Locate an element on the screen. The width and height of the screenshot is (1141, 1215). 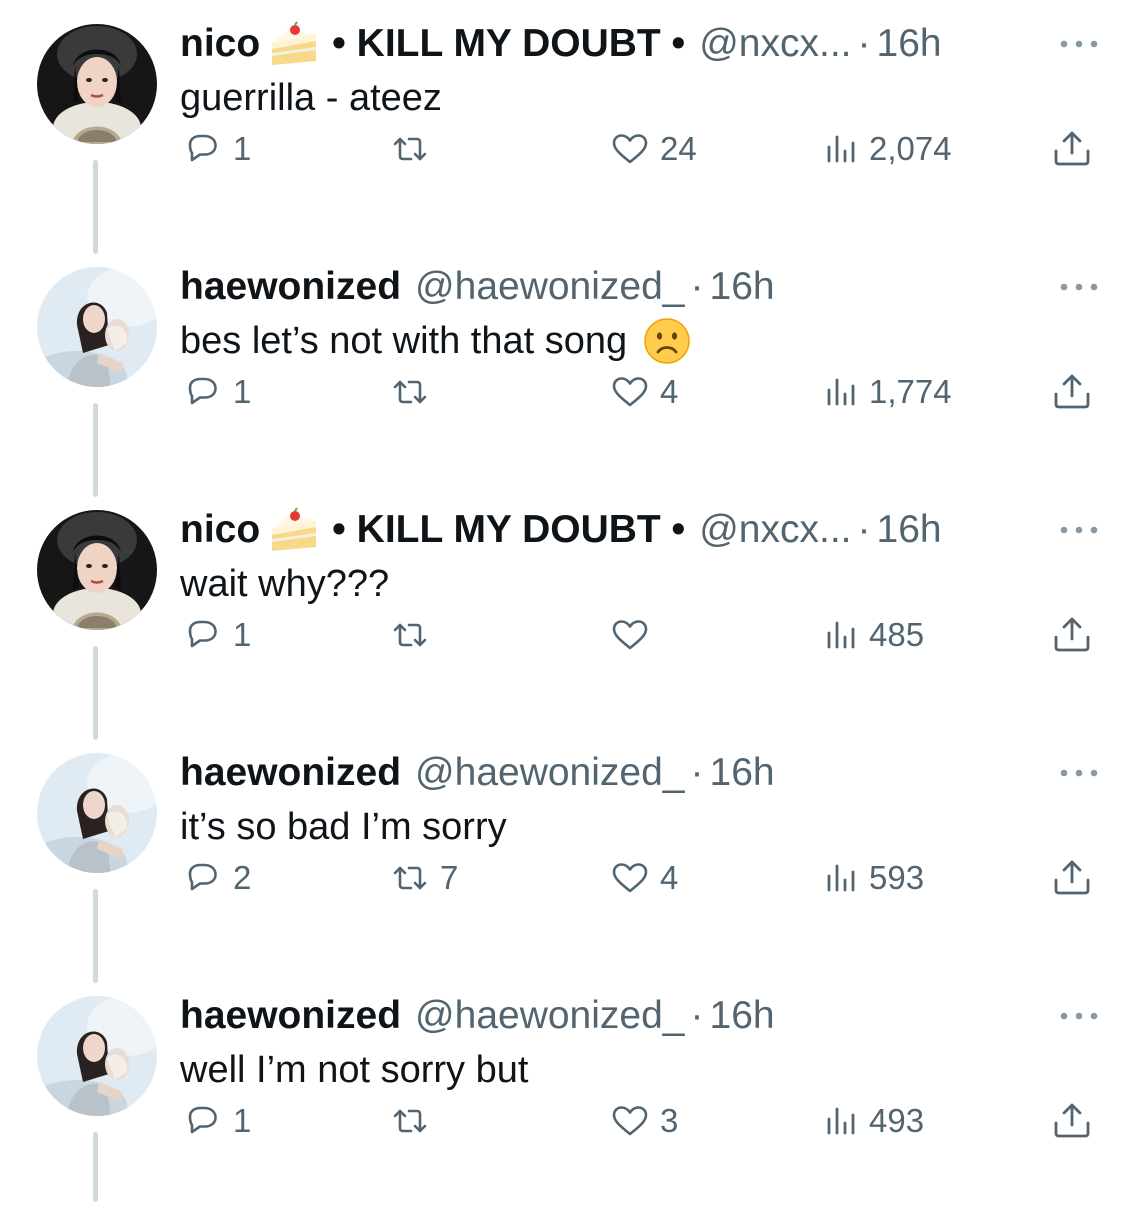
views-button: 1,774 is located at coordinates (887, 392).